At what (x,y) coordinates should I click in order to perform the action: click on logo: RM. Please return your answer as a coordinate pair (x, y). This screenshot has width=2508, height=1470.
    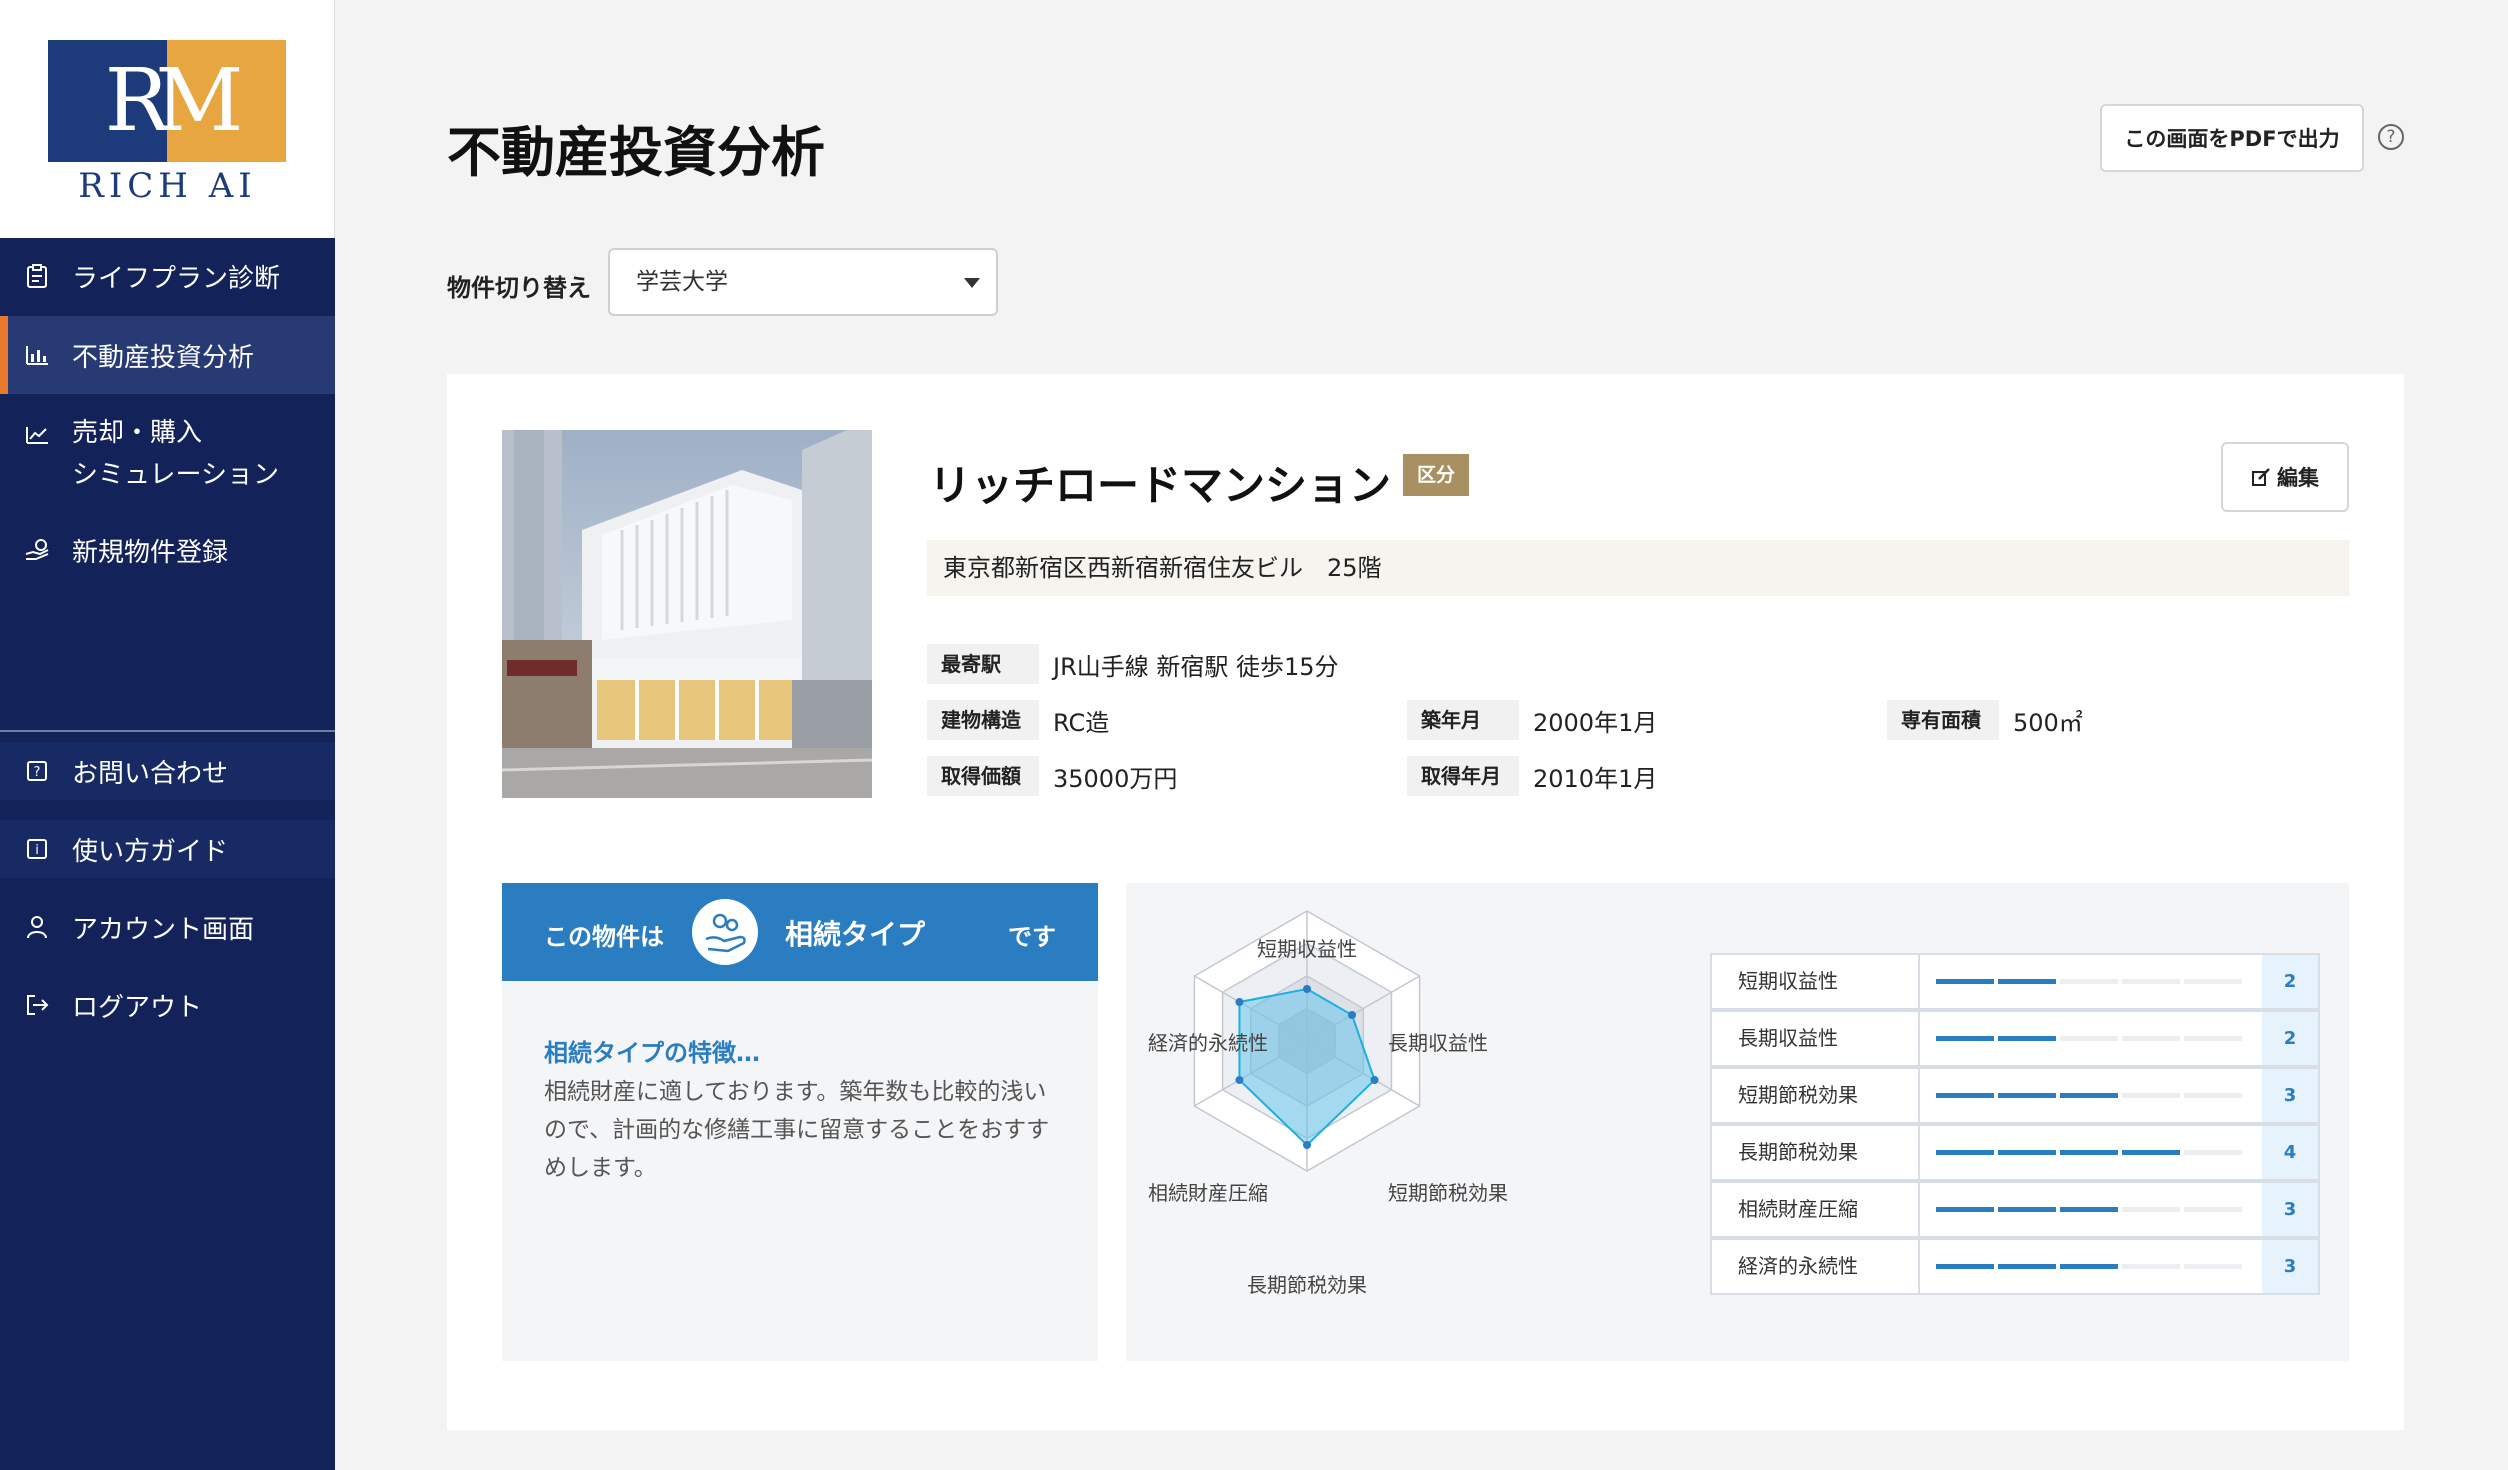
    Looking at the image, I should click on (167, 101).